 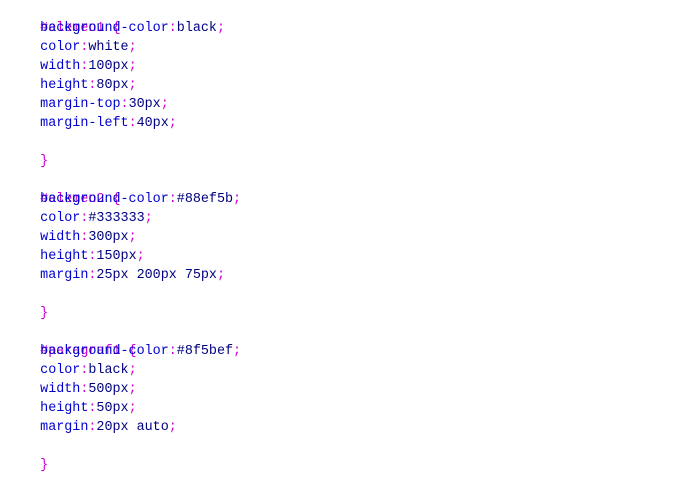 I want to click on code-line-declaration: height:150px;, so click(x=92, y=256).